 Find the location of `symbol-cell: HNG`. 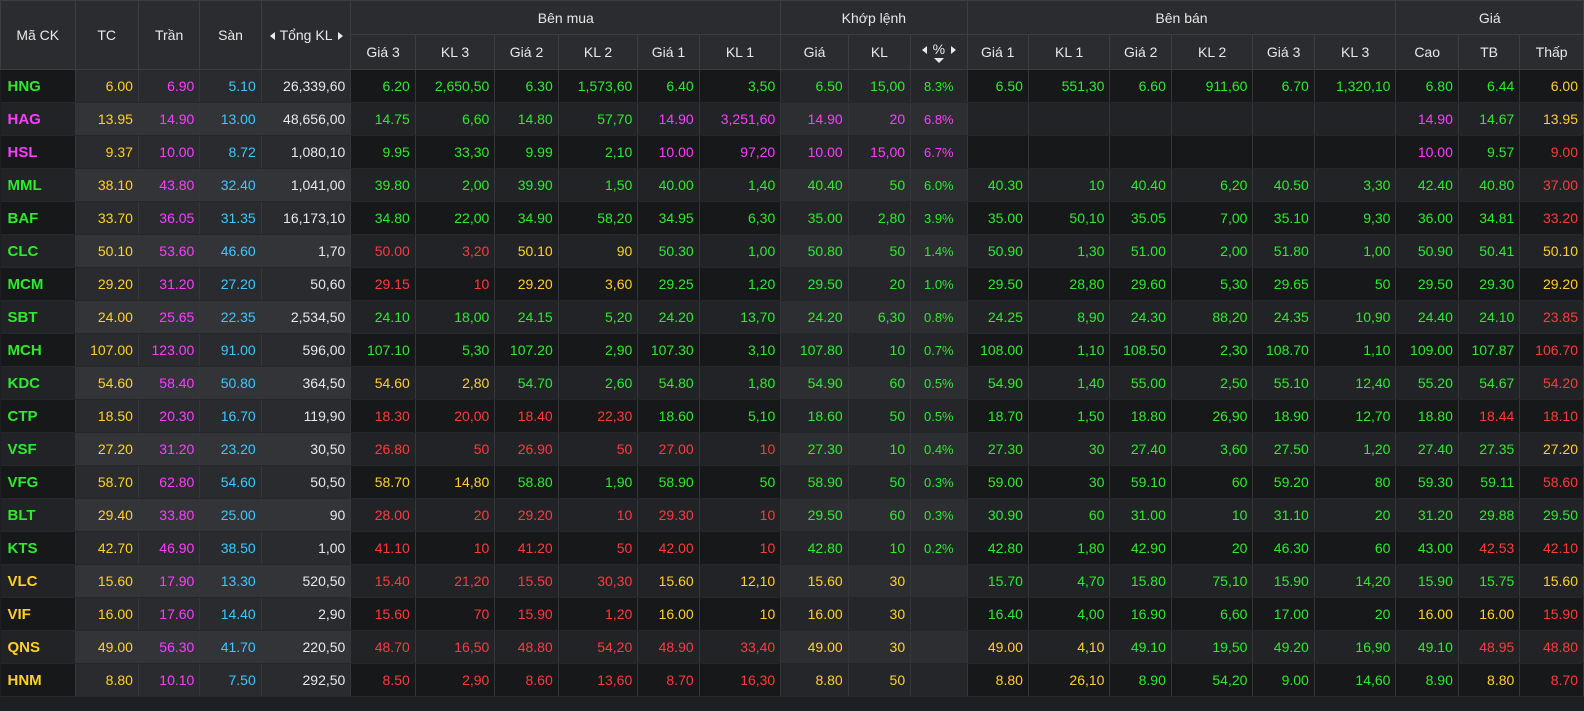

symbol-cell: HNG is located at coordinates (38, 86).